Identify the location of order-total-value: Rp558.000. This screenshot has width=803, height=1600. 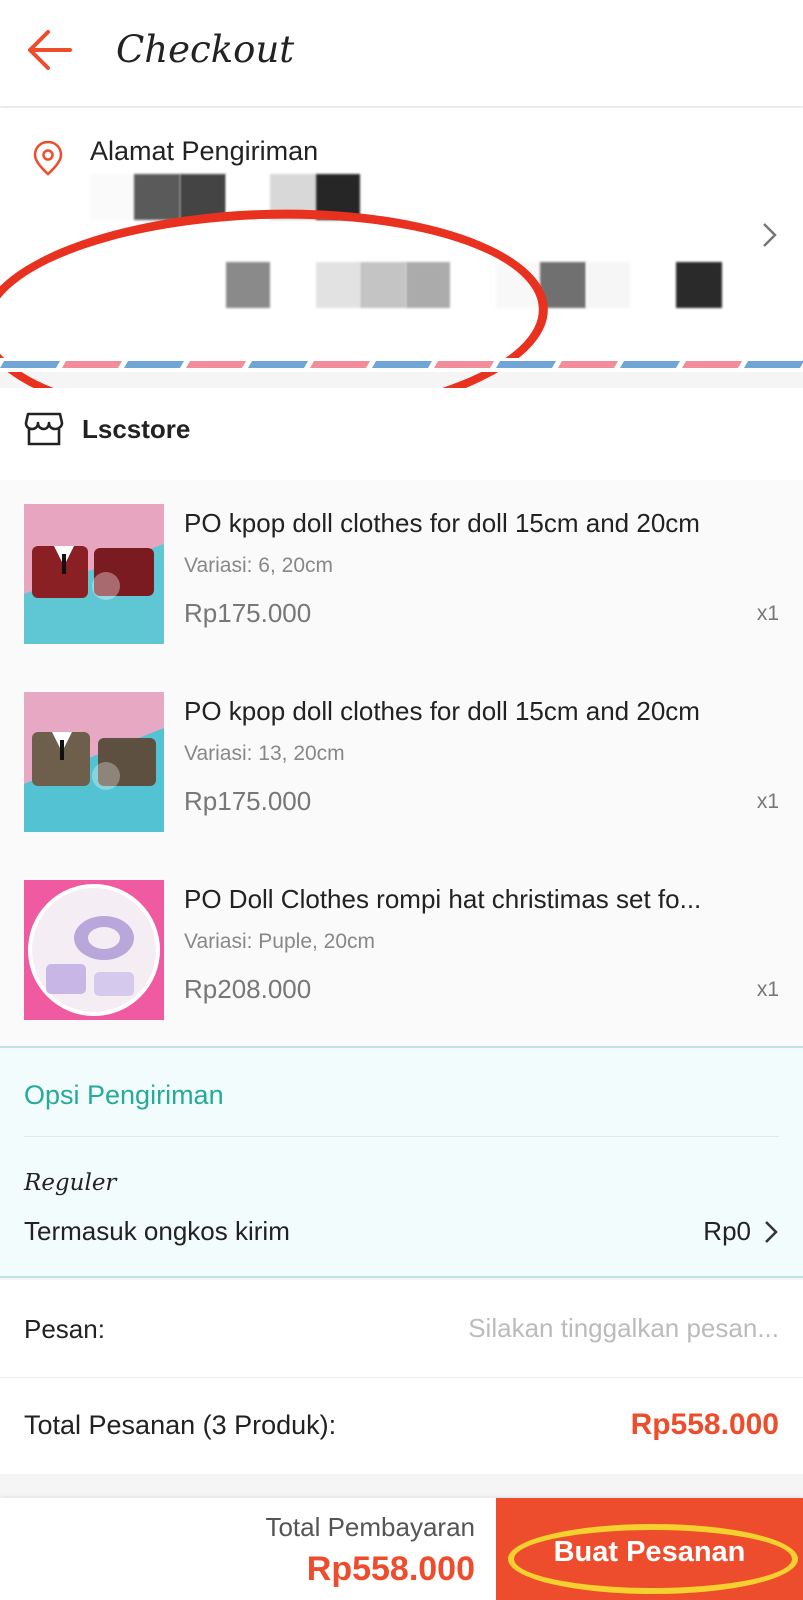
(704, 1424).